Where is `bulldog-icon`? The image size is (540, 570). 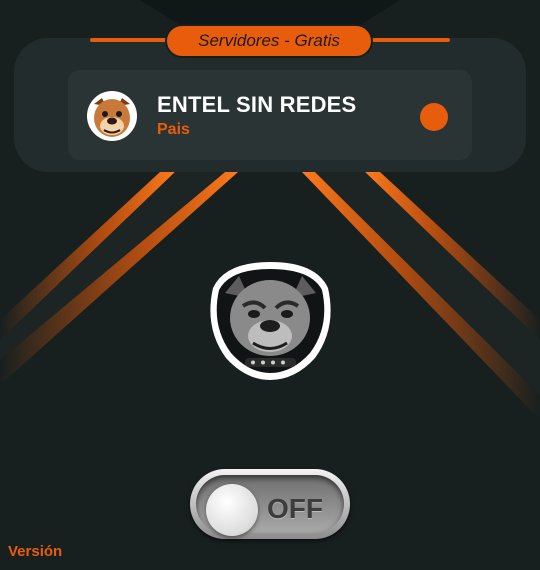
bulldog-icon is located at coordinates (112, 116).